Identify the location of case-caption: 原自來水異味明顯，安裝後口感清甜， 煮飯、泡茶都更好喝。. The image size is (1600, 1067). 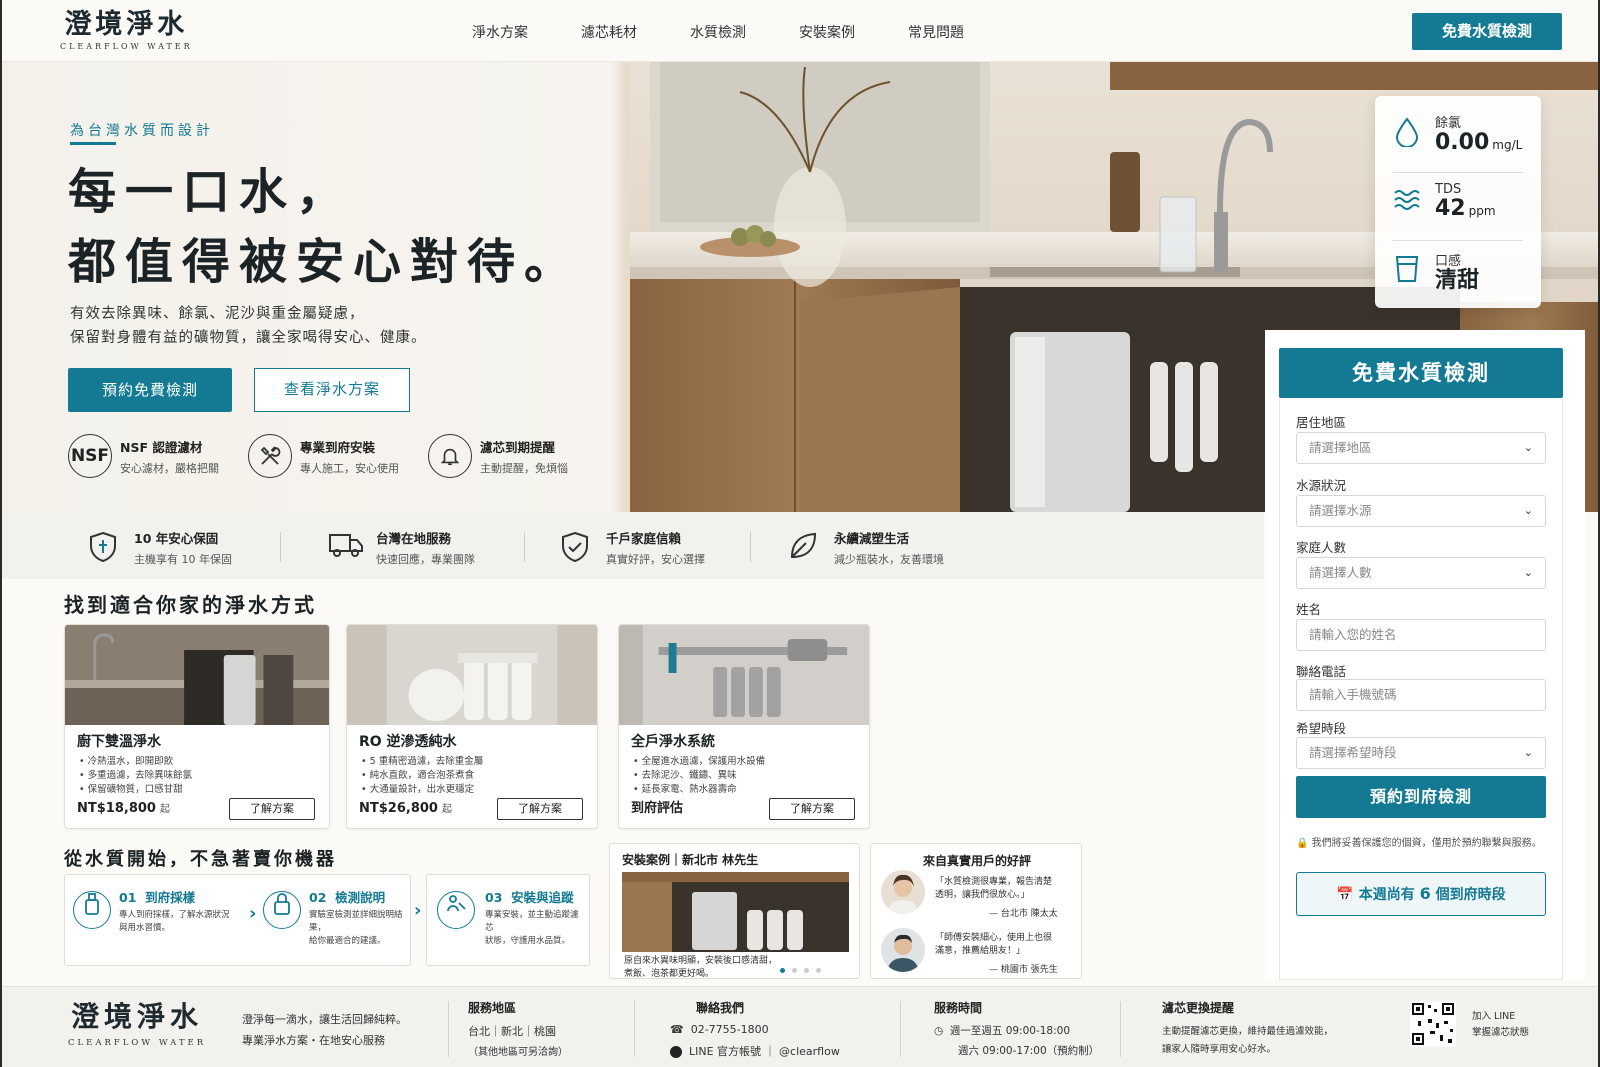
(700, 966).